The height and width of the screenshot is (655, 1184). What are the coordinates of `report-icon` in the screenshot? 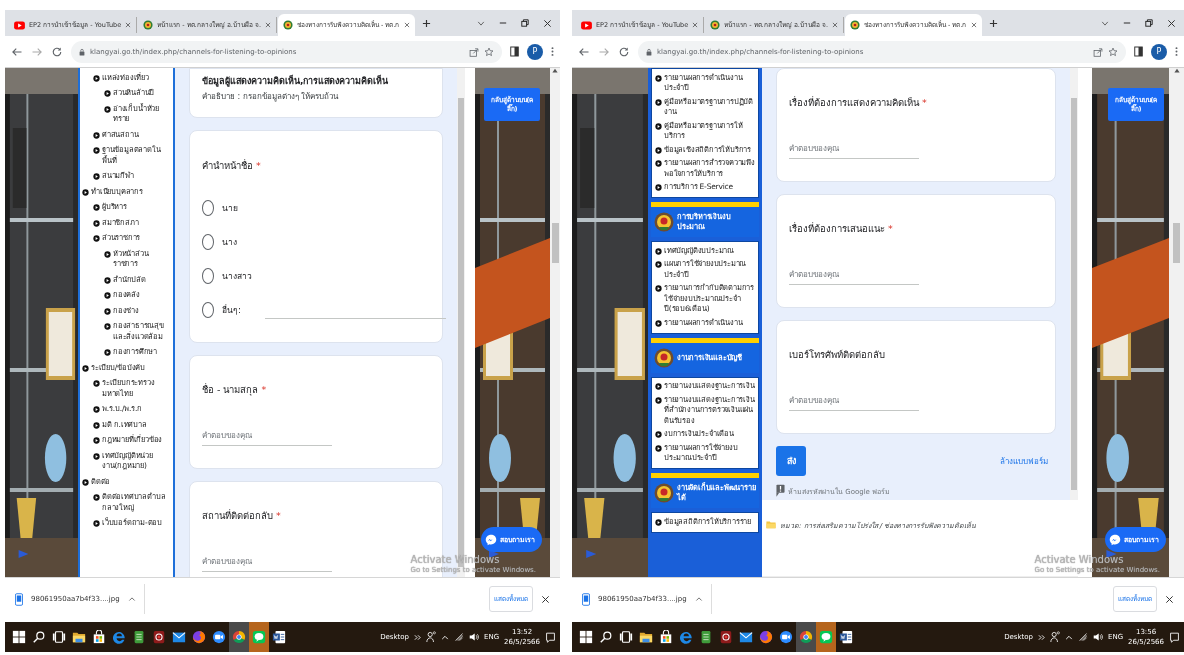 It's located at (780, 490).